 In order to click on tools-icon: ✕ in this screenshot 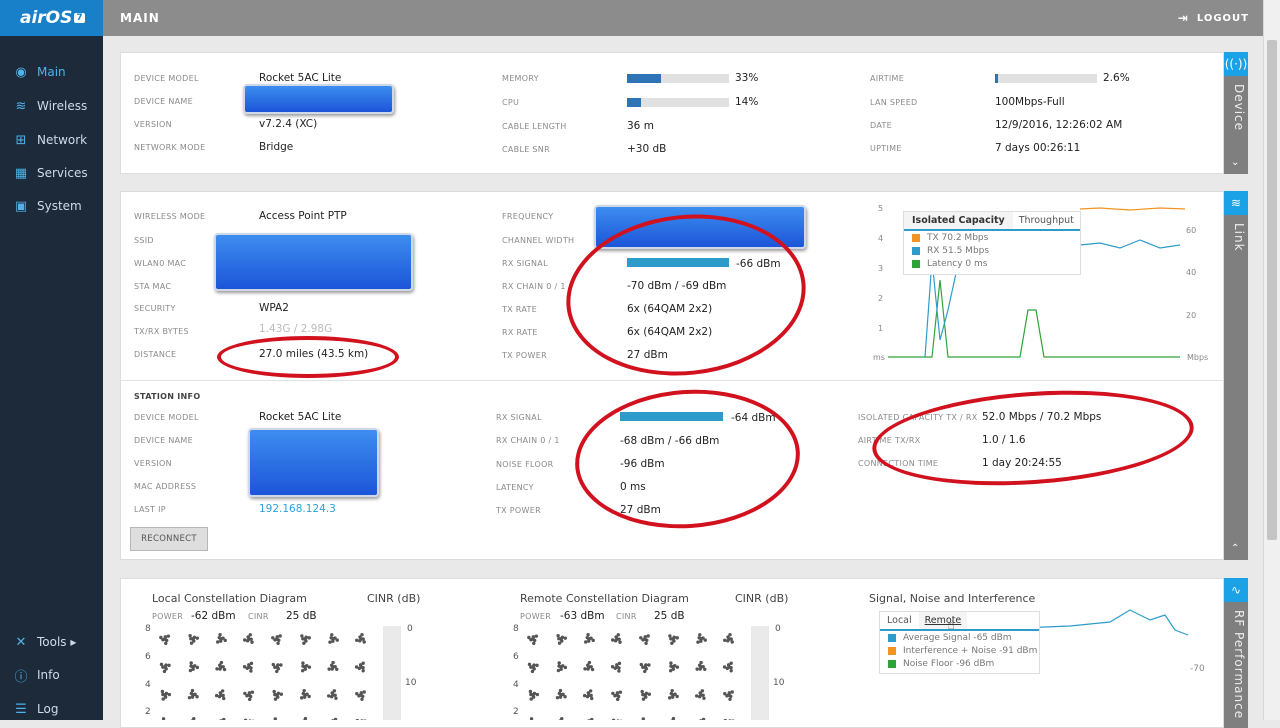, I will do `click(21, 642)`.